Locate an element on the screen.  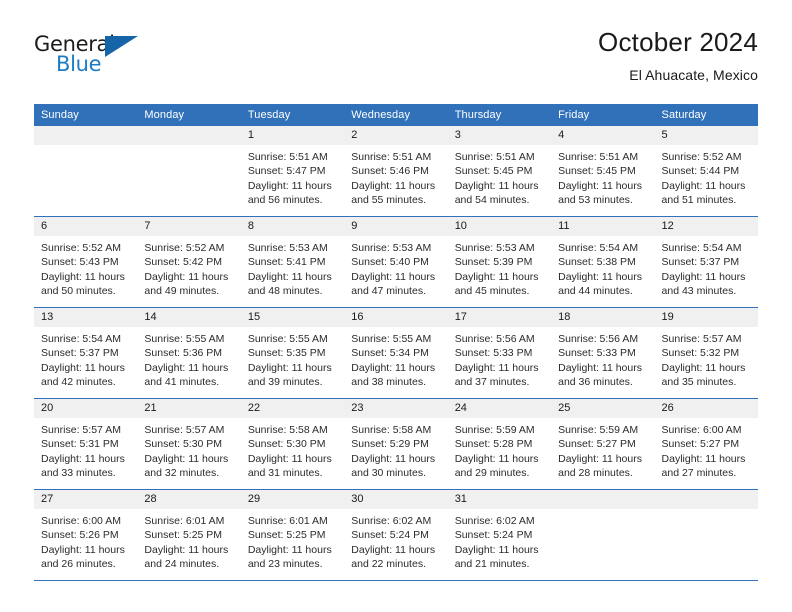
day-number: 5 is located at coordinates (706, 135).